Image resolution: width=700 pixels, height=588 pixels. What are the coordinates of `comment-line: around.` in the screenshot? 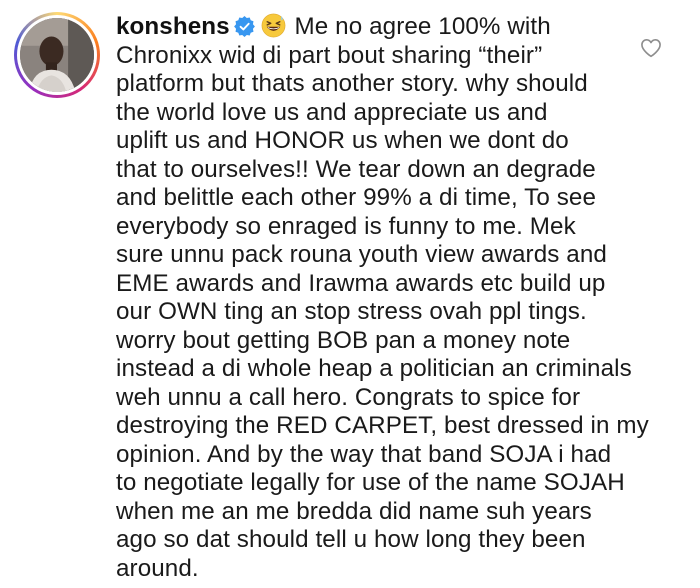 It's located at (157, 568).